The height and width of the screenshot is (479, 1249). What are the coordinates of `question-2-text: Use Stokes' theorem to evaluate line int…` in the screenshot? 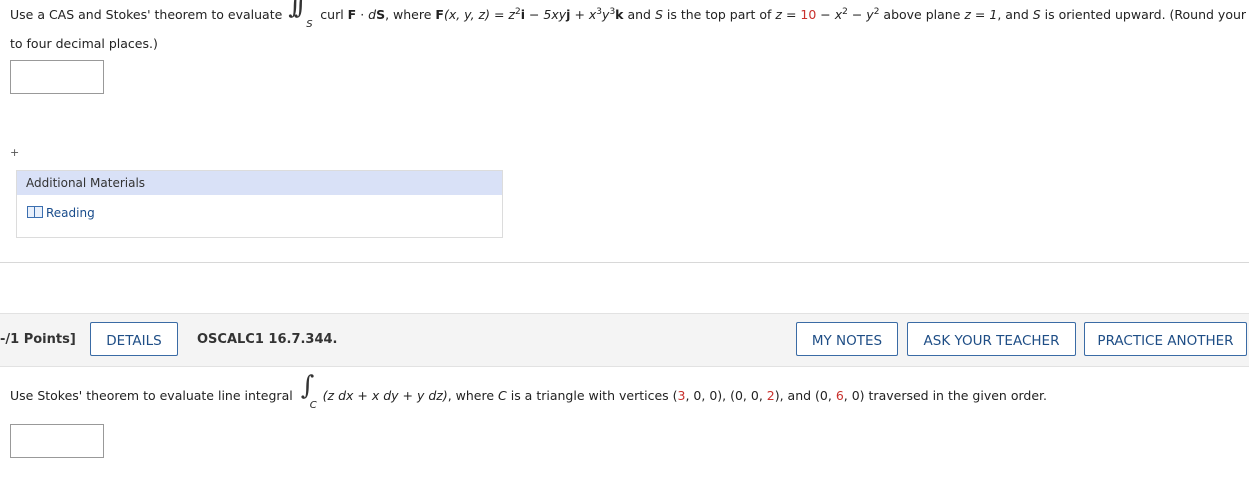 It's located at (528, 391).